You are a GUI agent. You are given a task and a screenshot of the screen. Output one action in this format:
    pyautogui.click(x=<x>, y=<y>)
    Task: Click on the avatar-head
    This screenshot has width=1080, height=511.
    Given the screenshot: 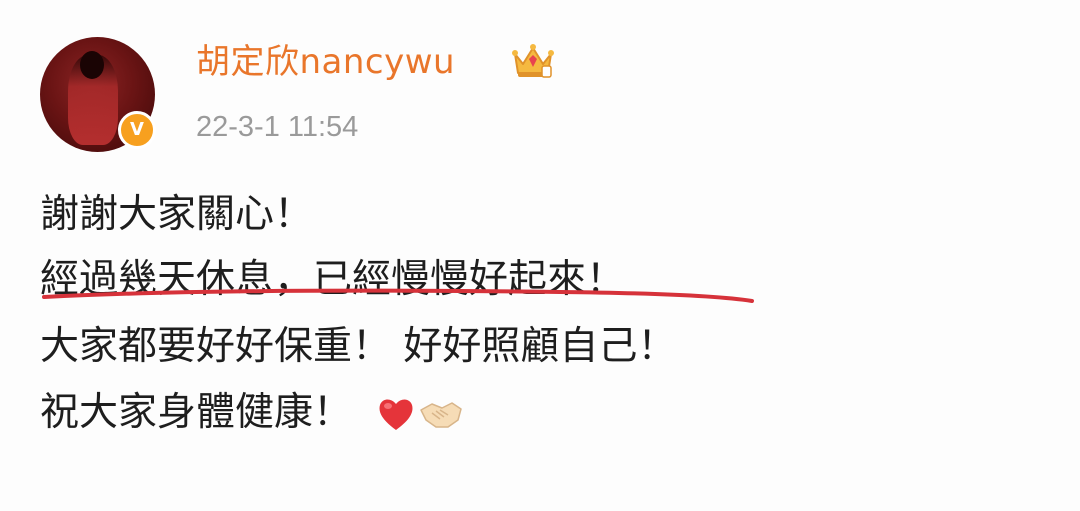 What is the action you would take?
    pyautogui.click(x=92, y=65)
    